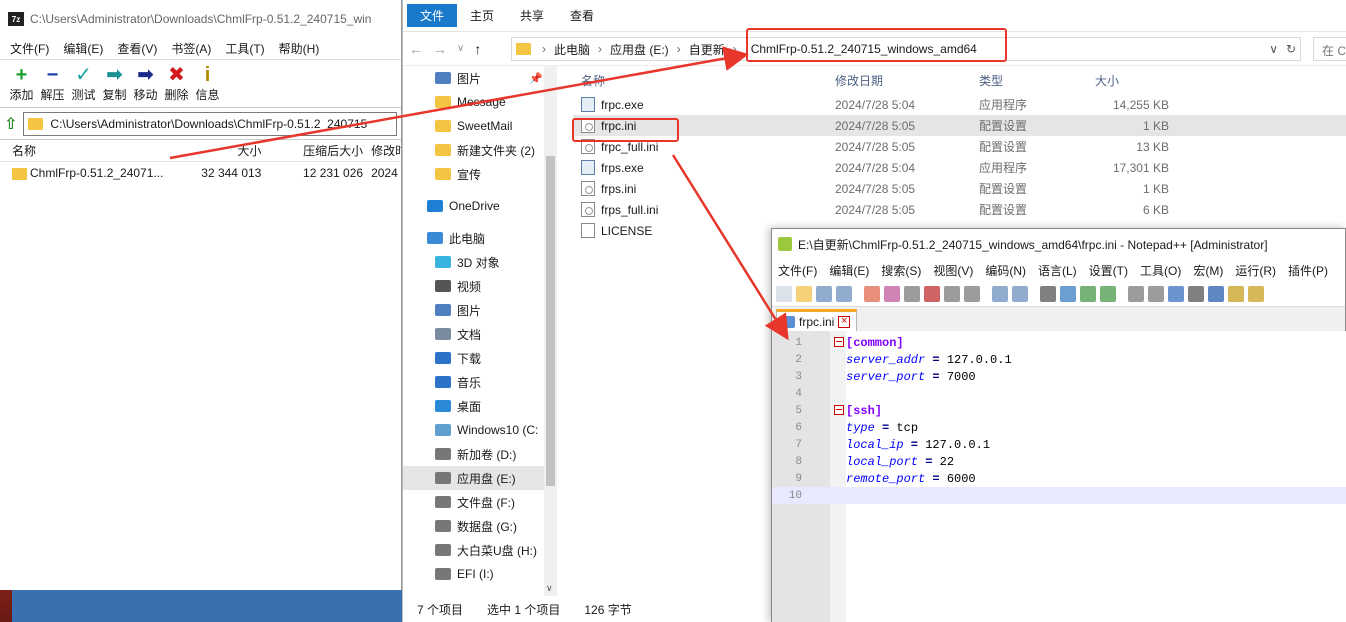 This screenshot has height=622, width=1346. Describe the element at coordinates (952, 293) in the screenshot. I see `copy-icon` at that location.